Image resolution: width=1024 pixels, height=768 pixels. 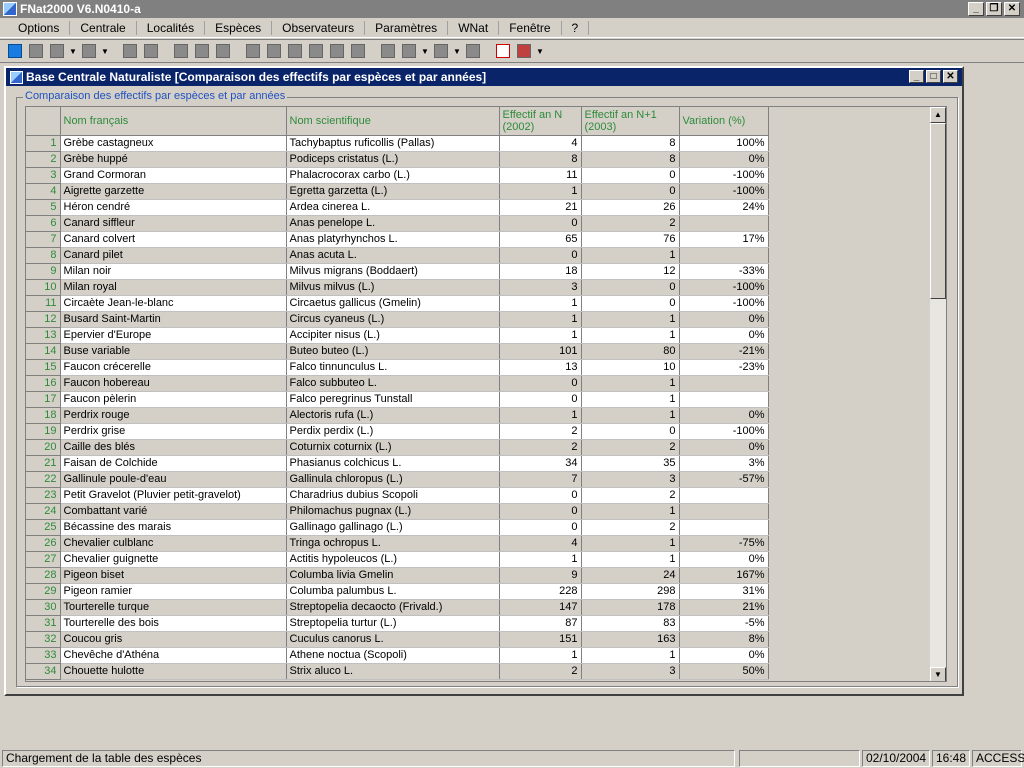 I want to click on cell-nom-francais: Aigrette garzette, so click(x=173, y=191).